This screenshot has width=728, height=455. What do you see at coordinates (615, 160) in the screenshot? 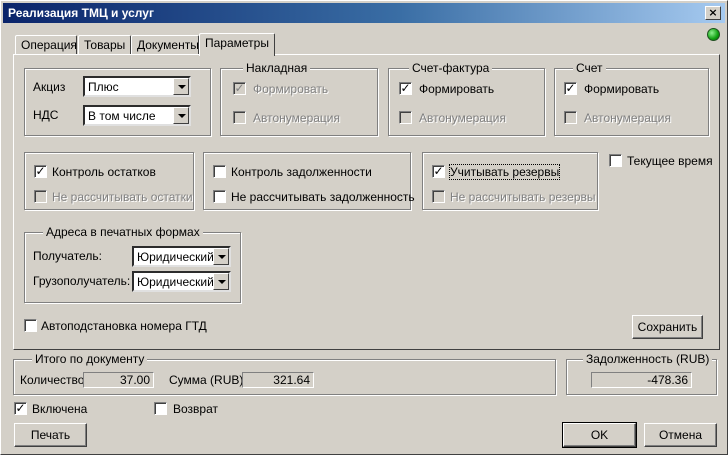
I see `current-time-checkbox` at bounding box center [615, 160].